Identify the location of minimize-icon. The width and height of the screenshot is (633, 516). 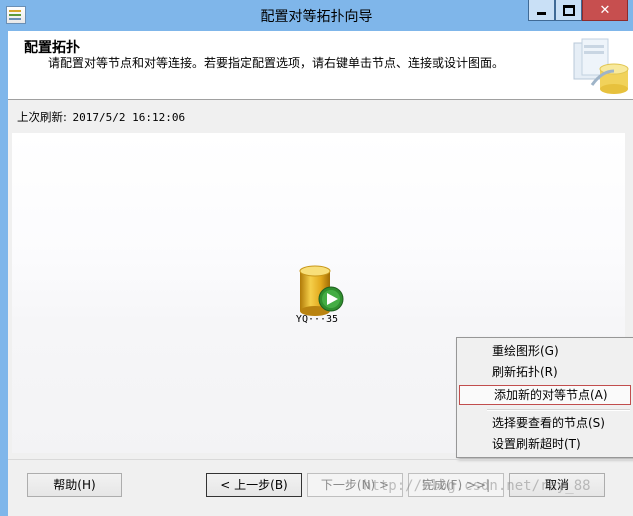
(541, 13).